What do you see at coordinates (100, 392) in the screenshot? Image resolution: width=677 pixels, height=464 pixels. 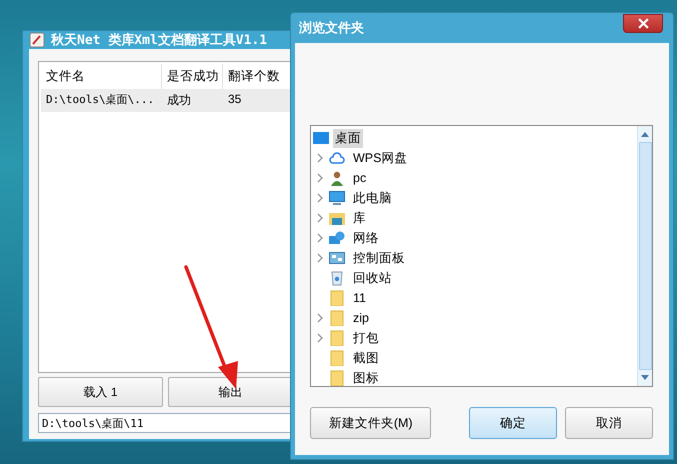 I see `load-button: 载入 1` at bounding box center [100, 392].